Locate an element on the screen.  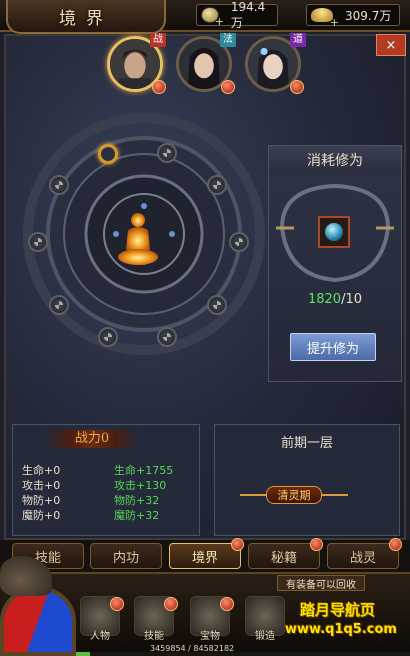
current-stats-list: 生命+0 攻击+0 物防+0 魔防+0 is located at coordinates (62, 493).